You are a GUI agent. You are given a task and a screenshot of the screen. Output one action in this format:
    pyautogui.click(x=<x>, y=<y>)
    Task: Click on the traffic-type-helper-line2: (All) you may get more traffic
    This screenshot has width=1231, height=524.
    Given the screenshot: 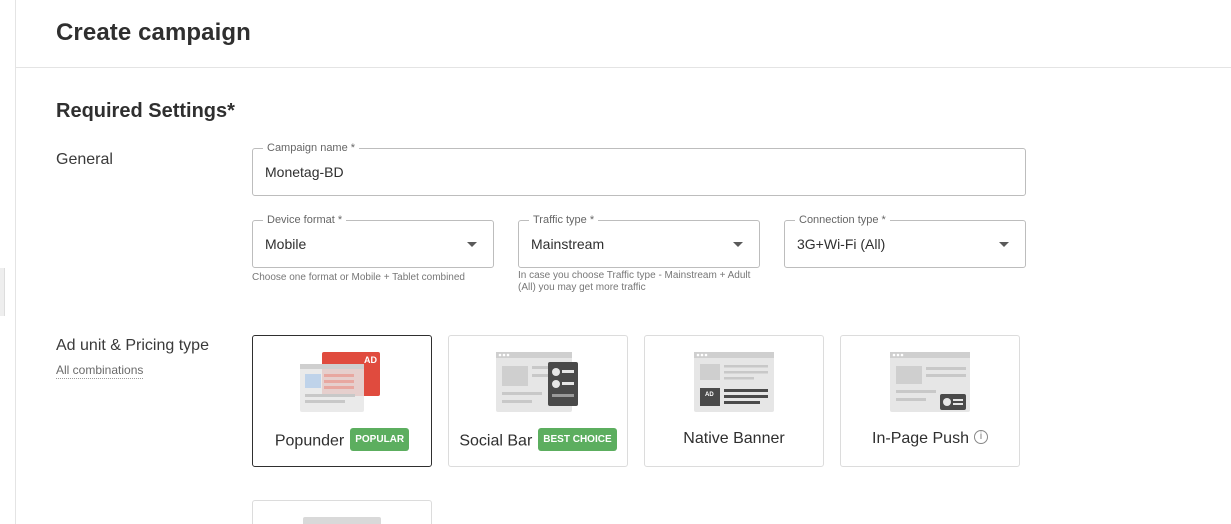 What is the action you would take?
    pyautogui.click(x=582, y=287)
    